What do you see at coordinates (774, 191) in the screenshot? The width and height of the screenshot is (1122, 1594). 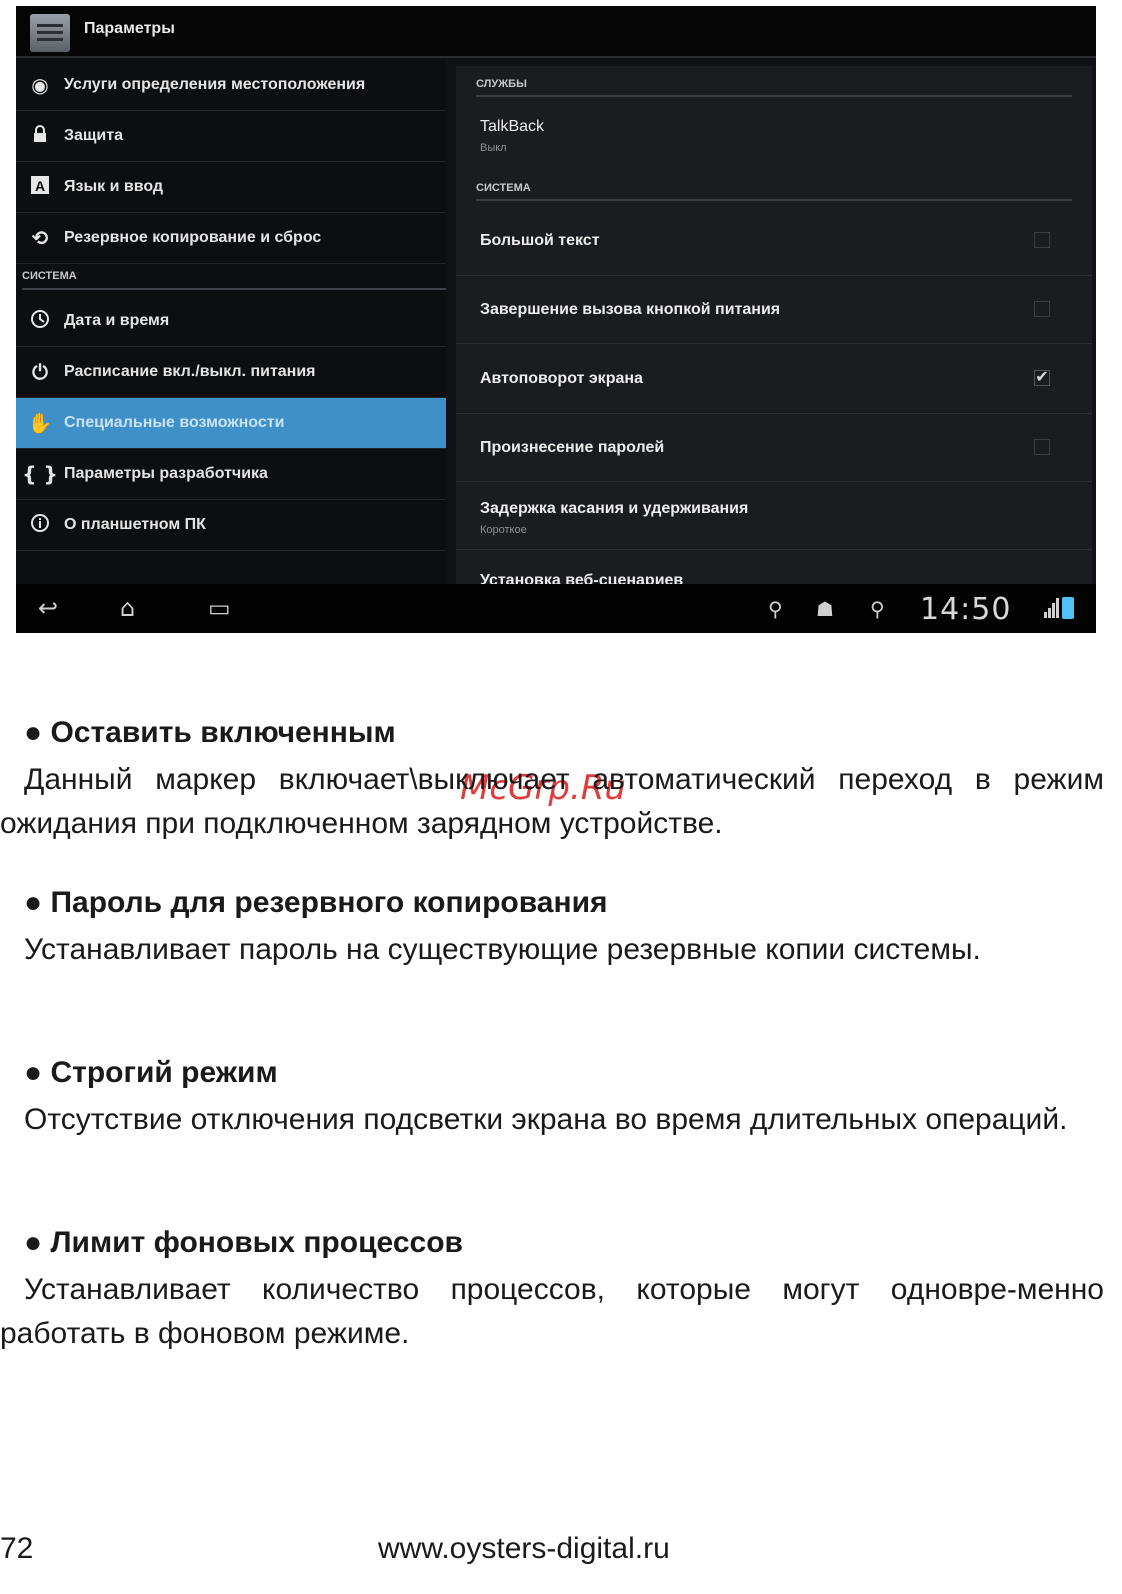 I see `section-header-system-right: СИСТЕМА` at bounding box center [774, 191].